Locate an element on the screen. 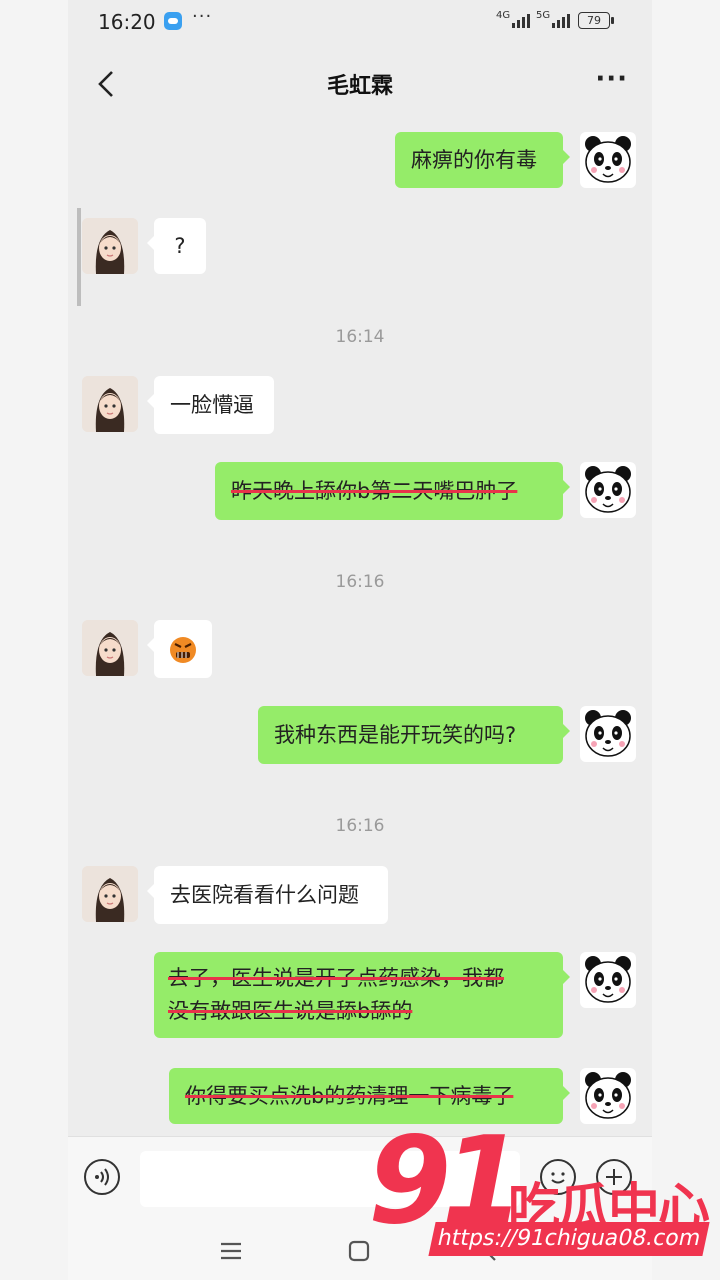 The image size is (720, 1280). sound-wave-icon is located at coordinates (102, 1177).